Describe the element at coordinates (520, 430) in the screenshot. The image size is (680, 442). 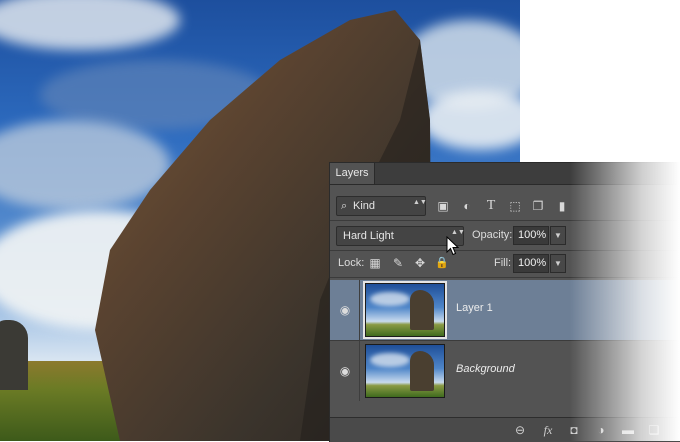
I see `link-layers-icon: ⊖` at that location.